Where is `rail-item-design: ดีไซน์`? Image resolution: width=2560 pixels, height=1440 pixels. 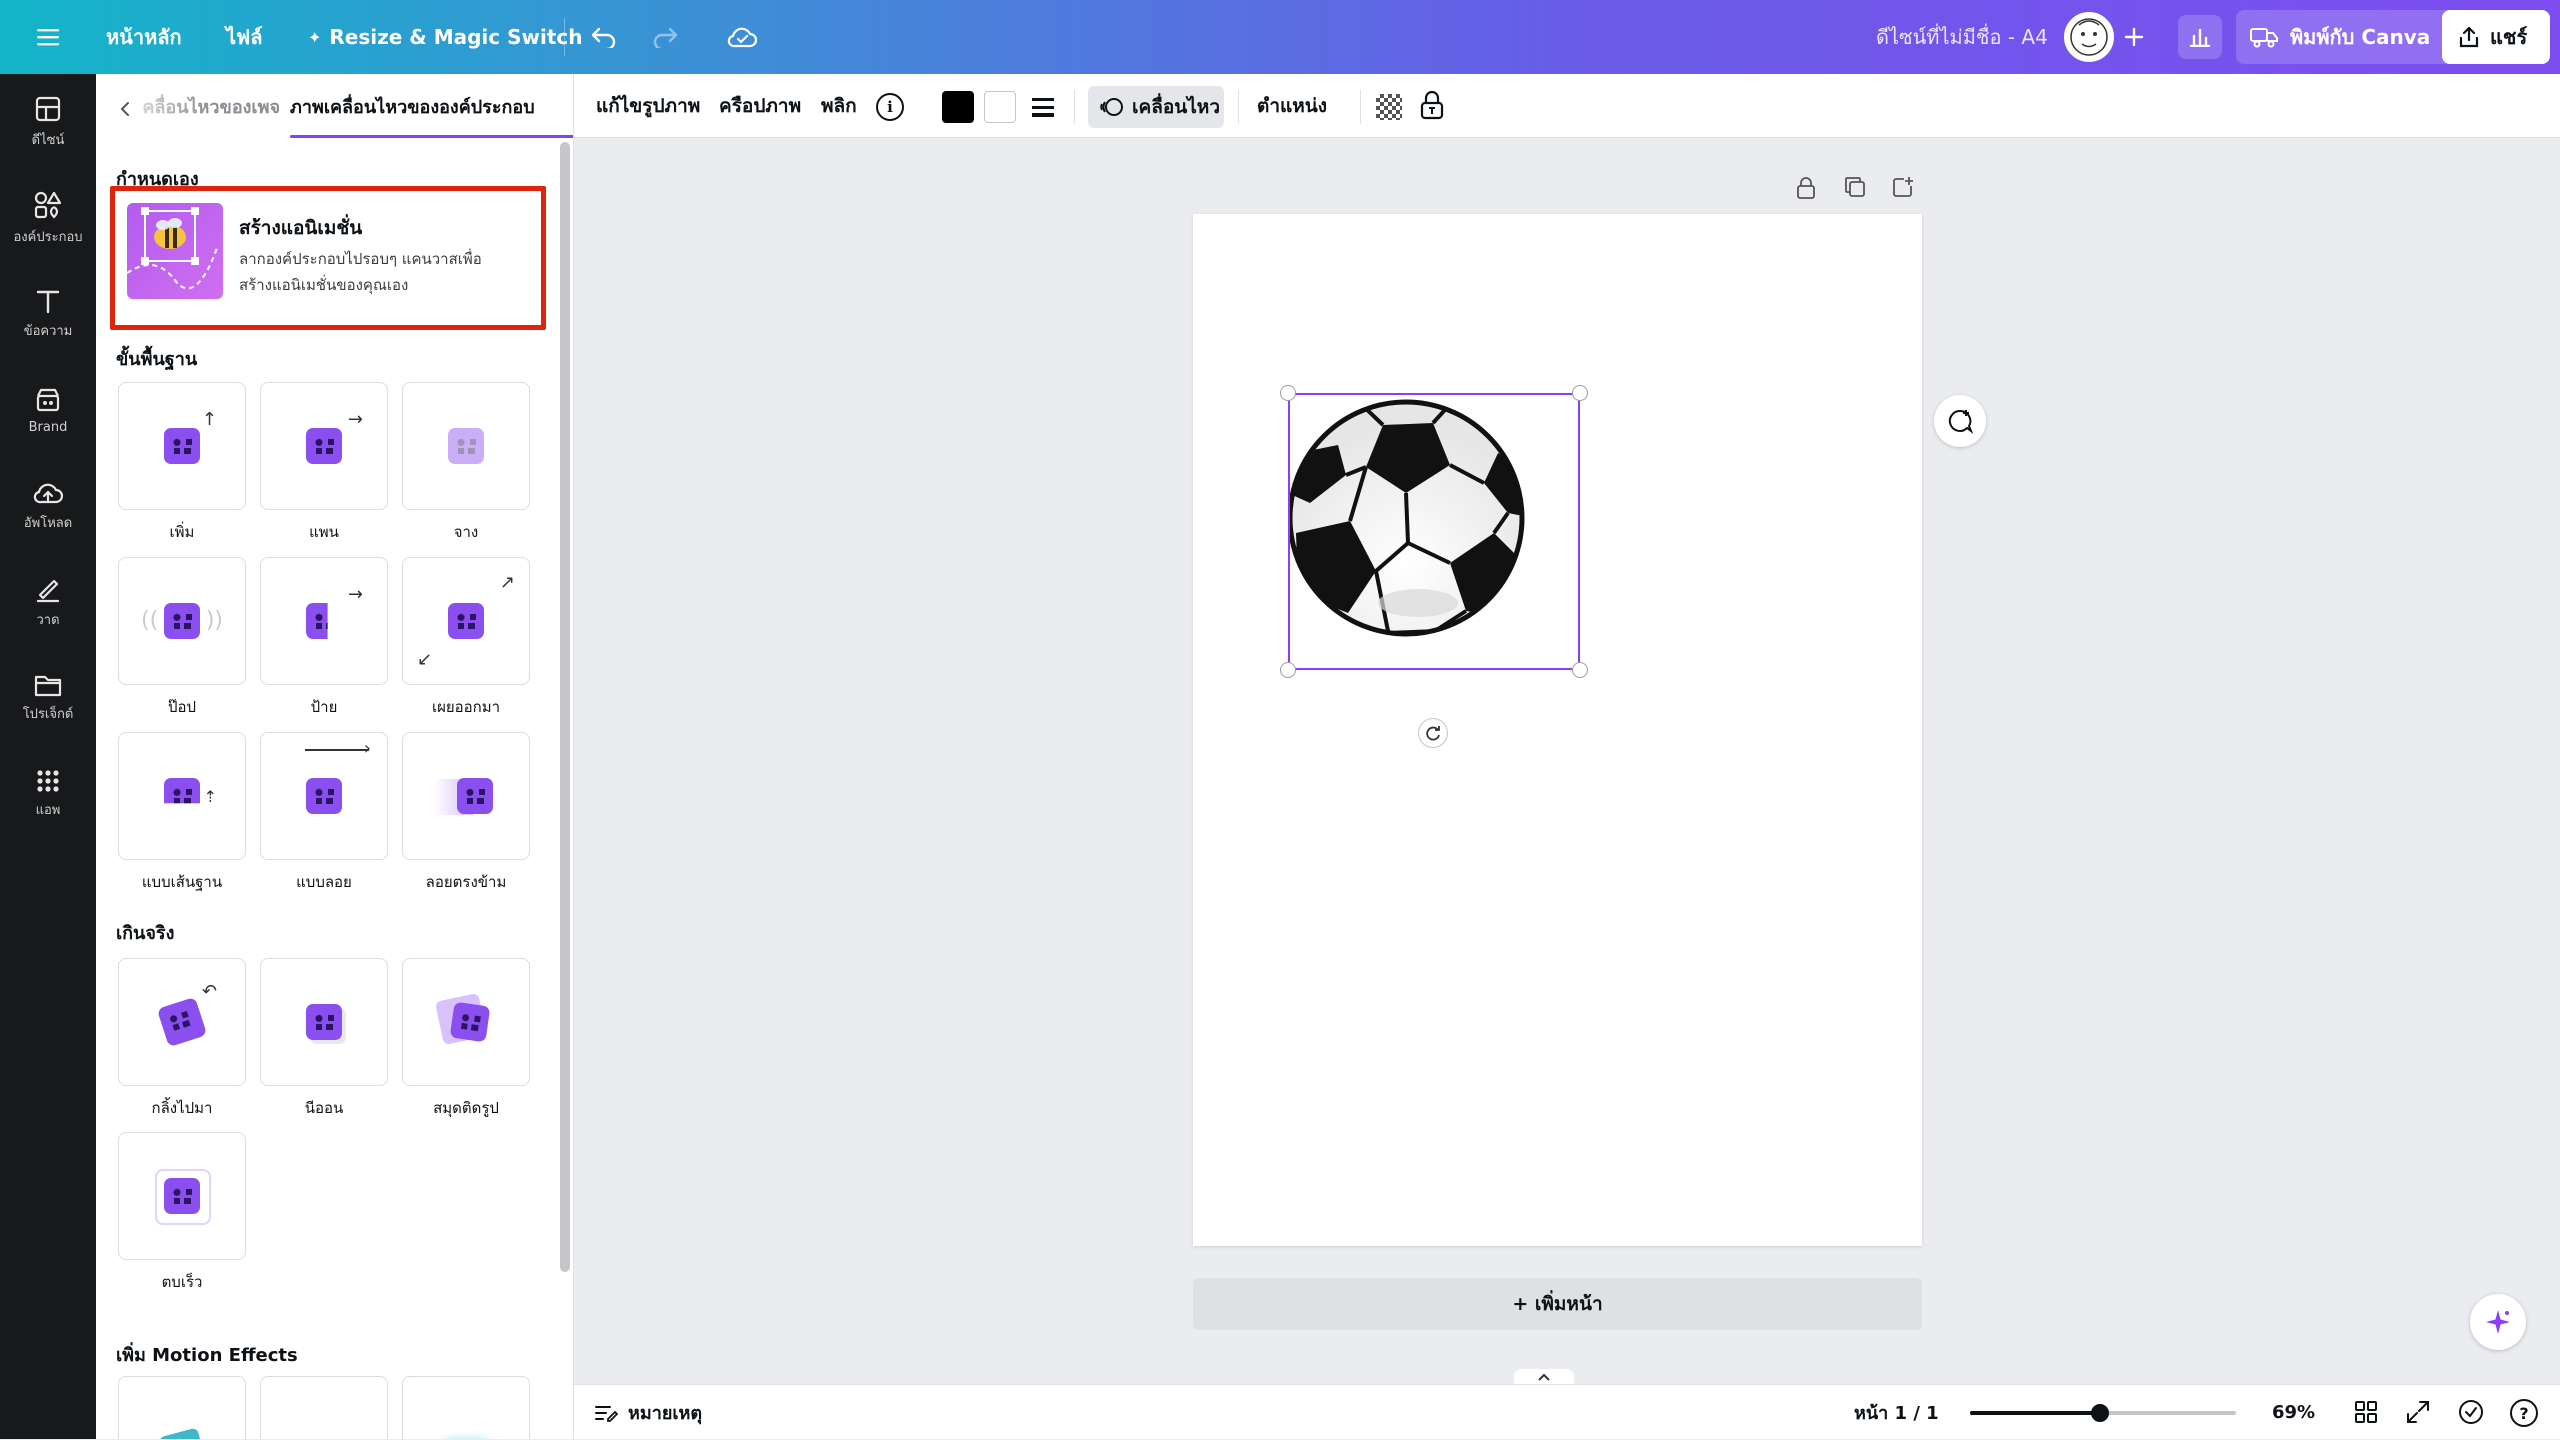 rail-item-design: ดีไซน์ is located at coordinates (48, 122).